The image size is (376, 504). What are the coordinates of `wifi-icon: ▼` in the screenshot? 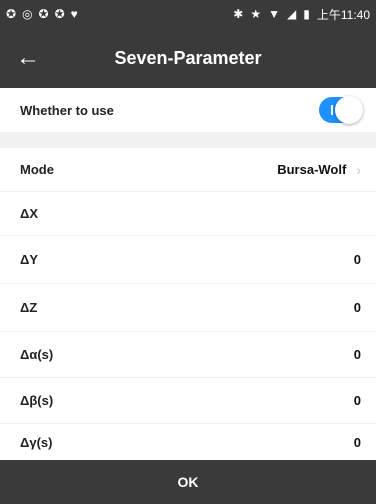 It's located at (274, 14).